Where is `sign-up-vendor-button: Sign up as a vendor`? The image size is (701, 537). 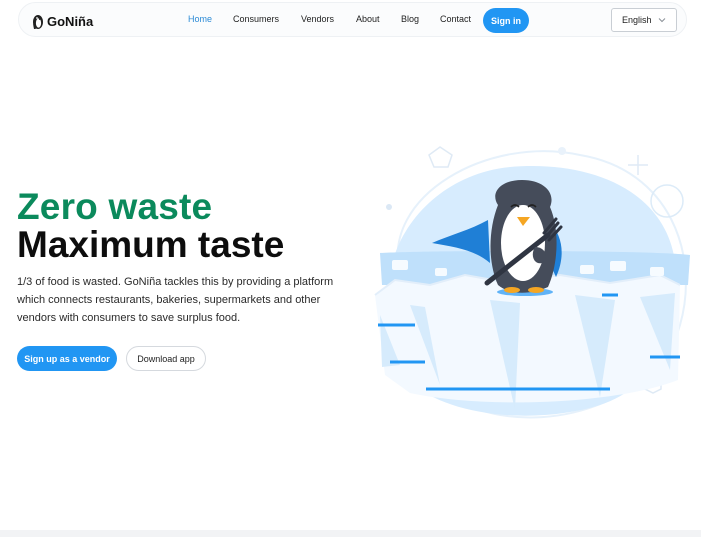
sign-up-vendor-button: Sign up as a vendor is located at coordinates (67, 358).